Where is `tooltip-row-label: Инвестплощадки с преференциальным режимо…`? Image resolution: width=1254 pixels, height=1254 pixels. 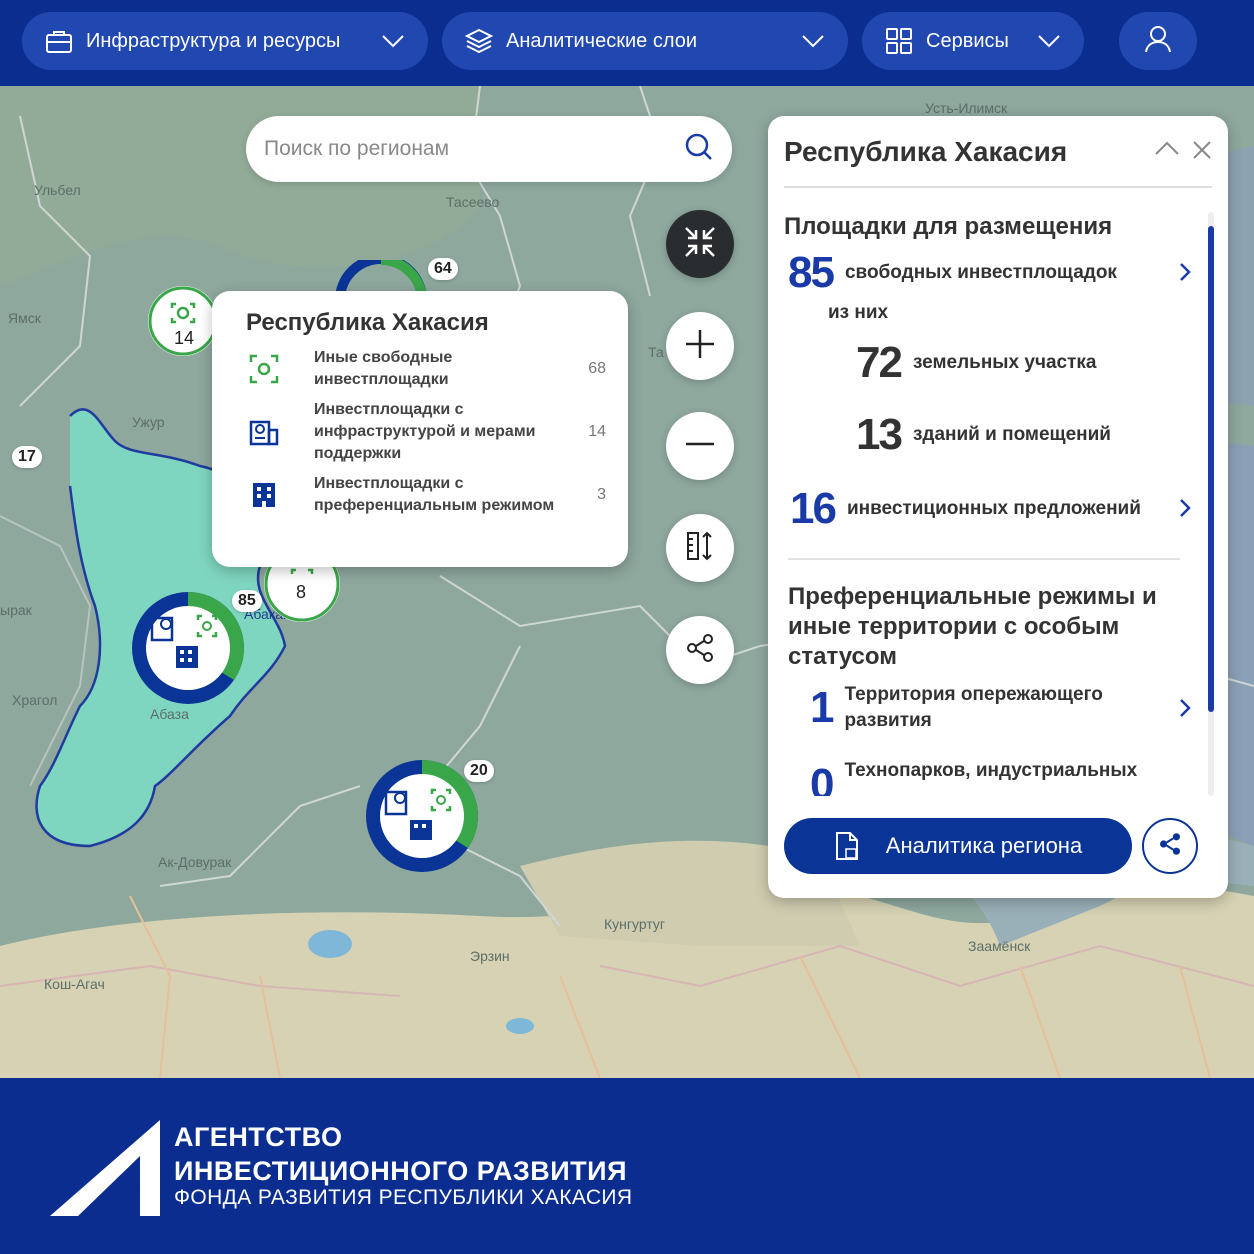 tooltip-row-label: Инвестплощадки с преференциальным режимо… is located at coordinates (434, 494).